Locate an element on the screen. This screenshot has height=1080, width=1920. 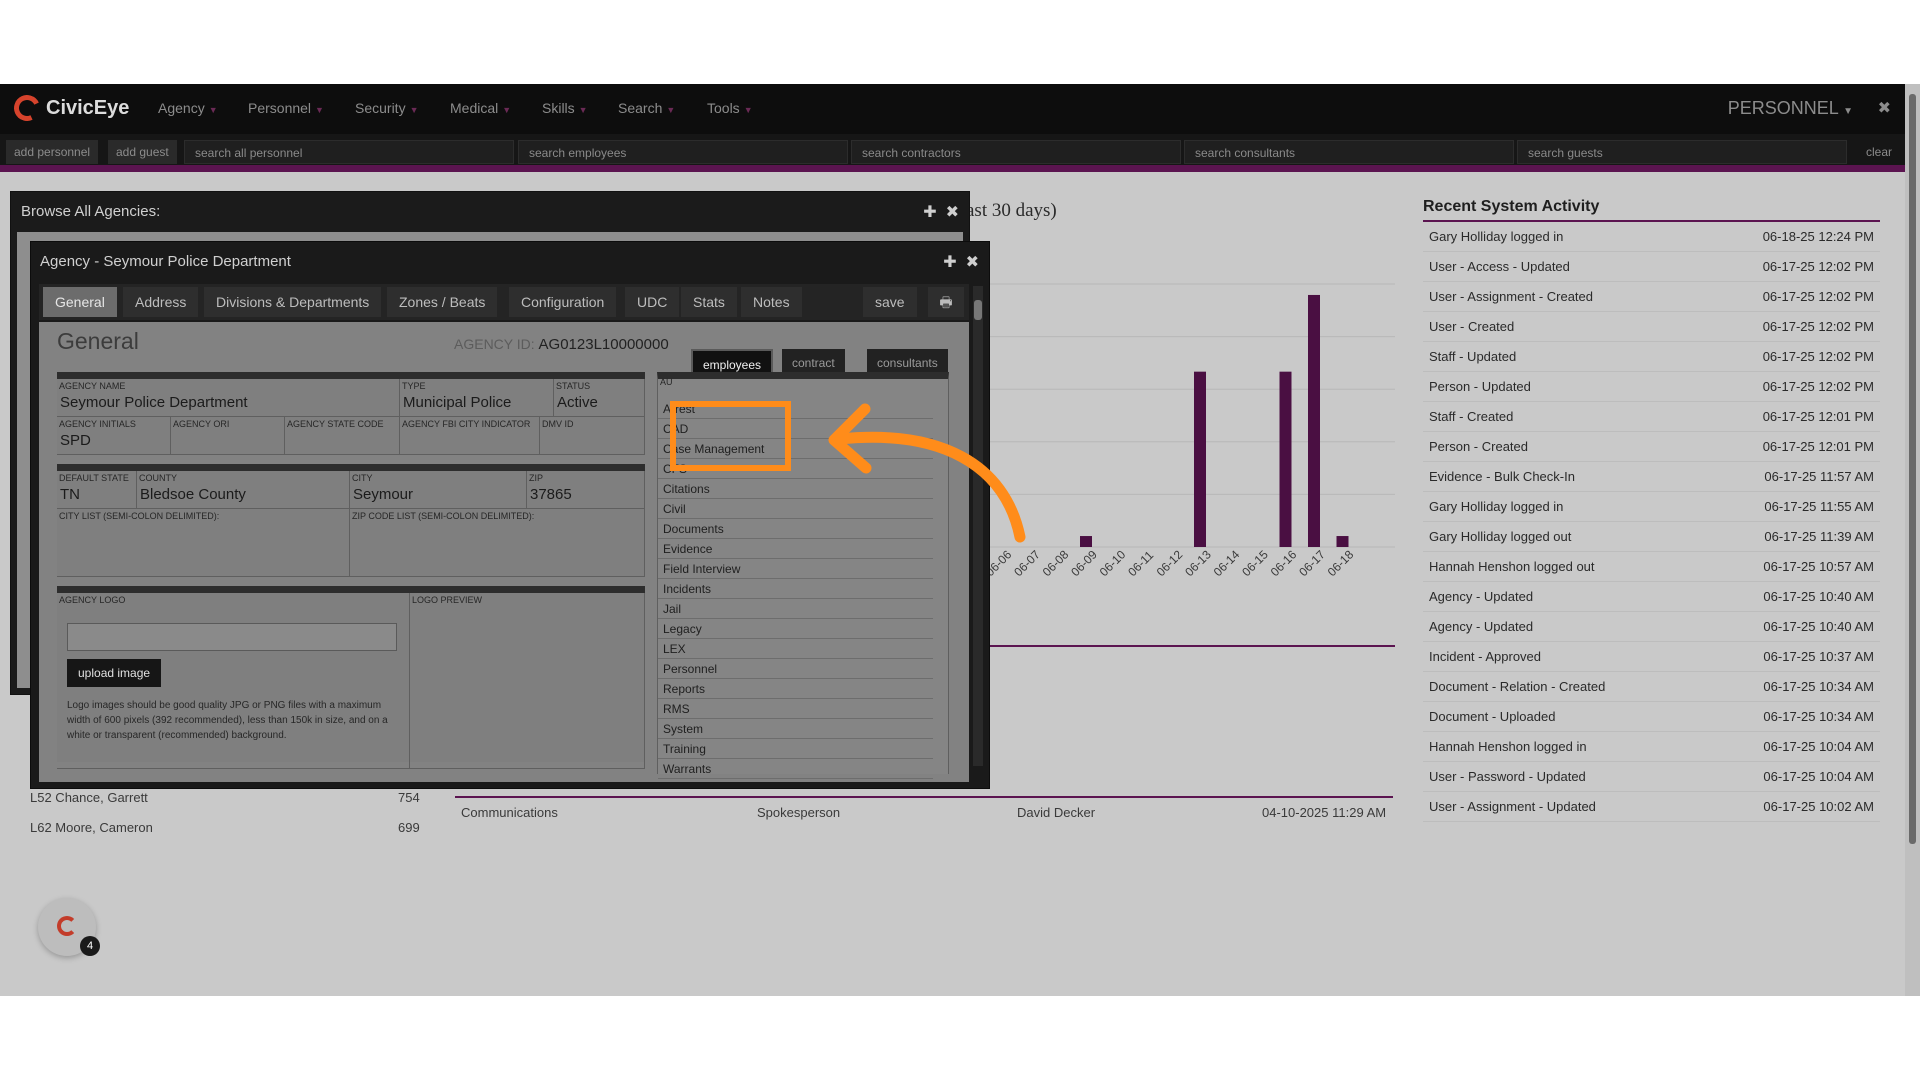
activity-time: 06-17-25 11:55 AM is located at coordinates (1819, 506).